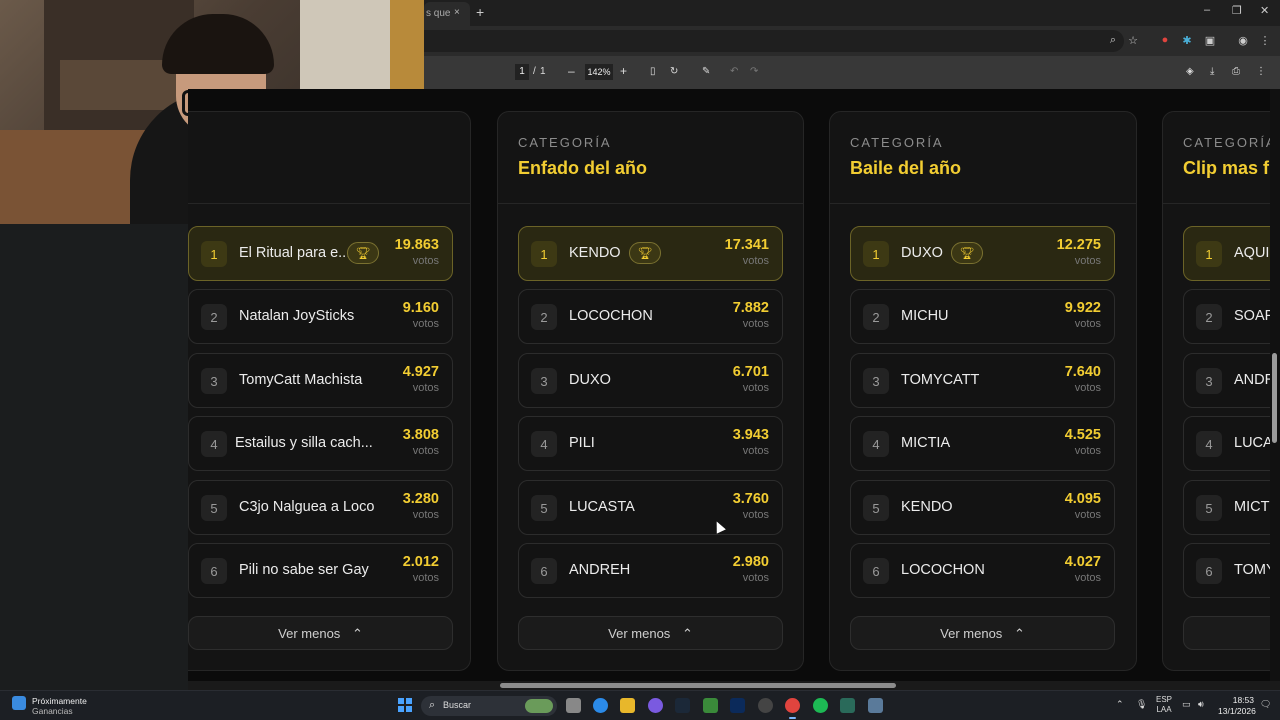 This screenshot has width=1280, height=720. What do you see at coordinates (1165, 41) in the screenshot?
I see `extension-red-icon: ●` at bounding box center [1165, 41].